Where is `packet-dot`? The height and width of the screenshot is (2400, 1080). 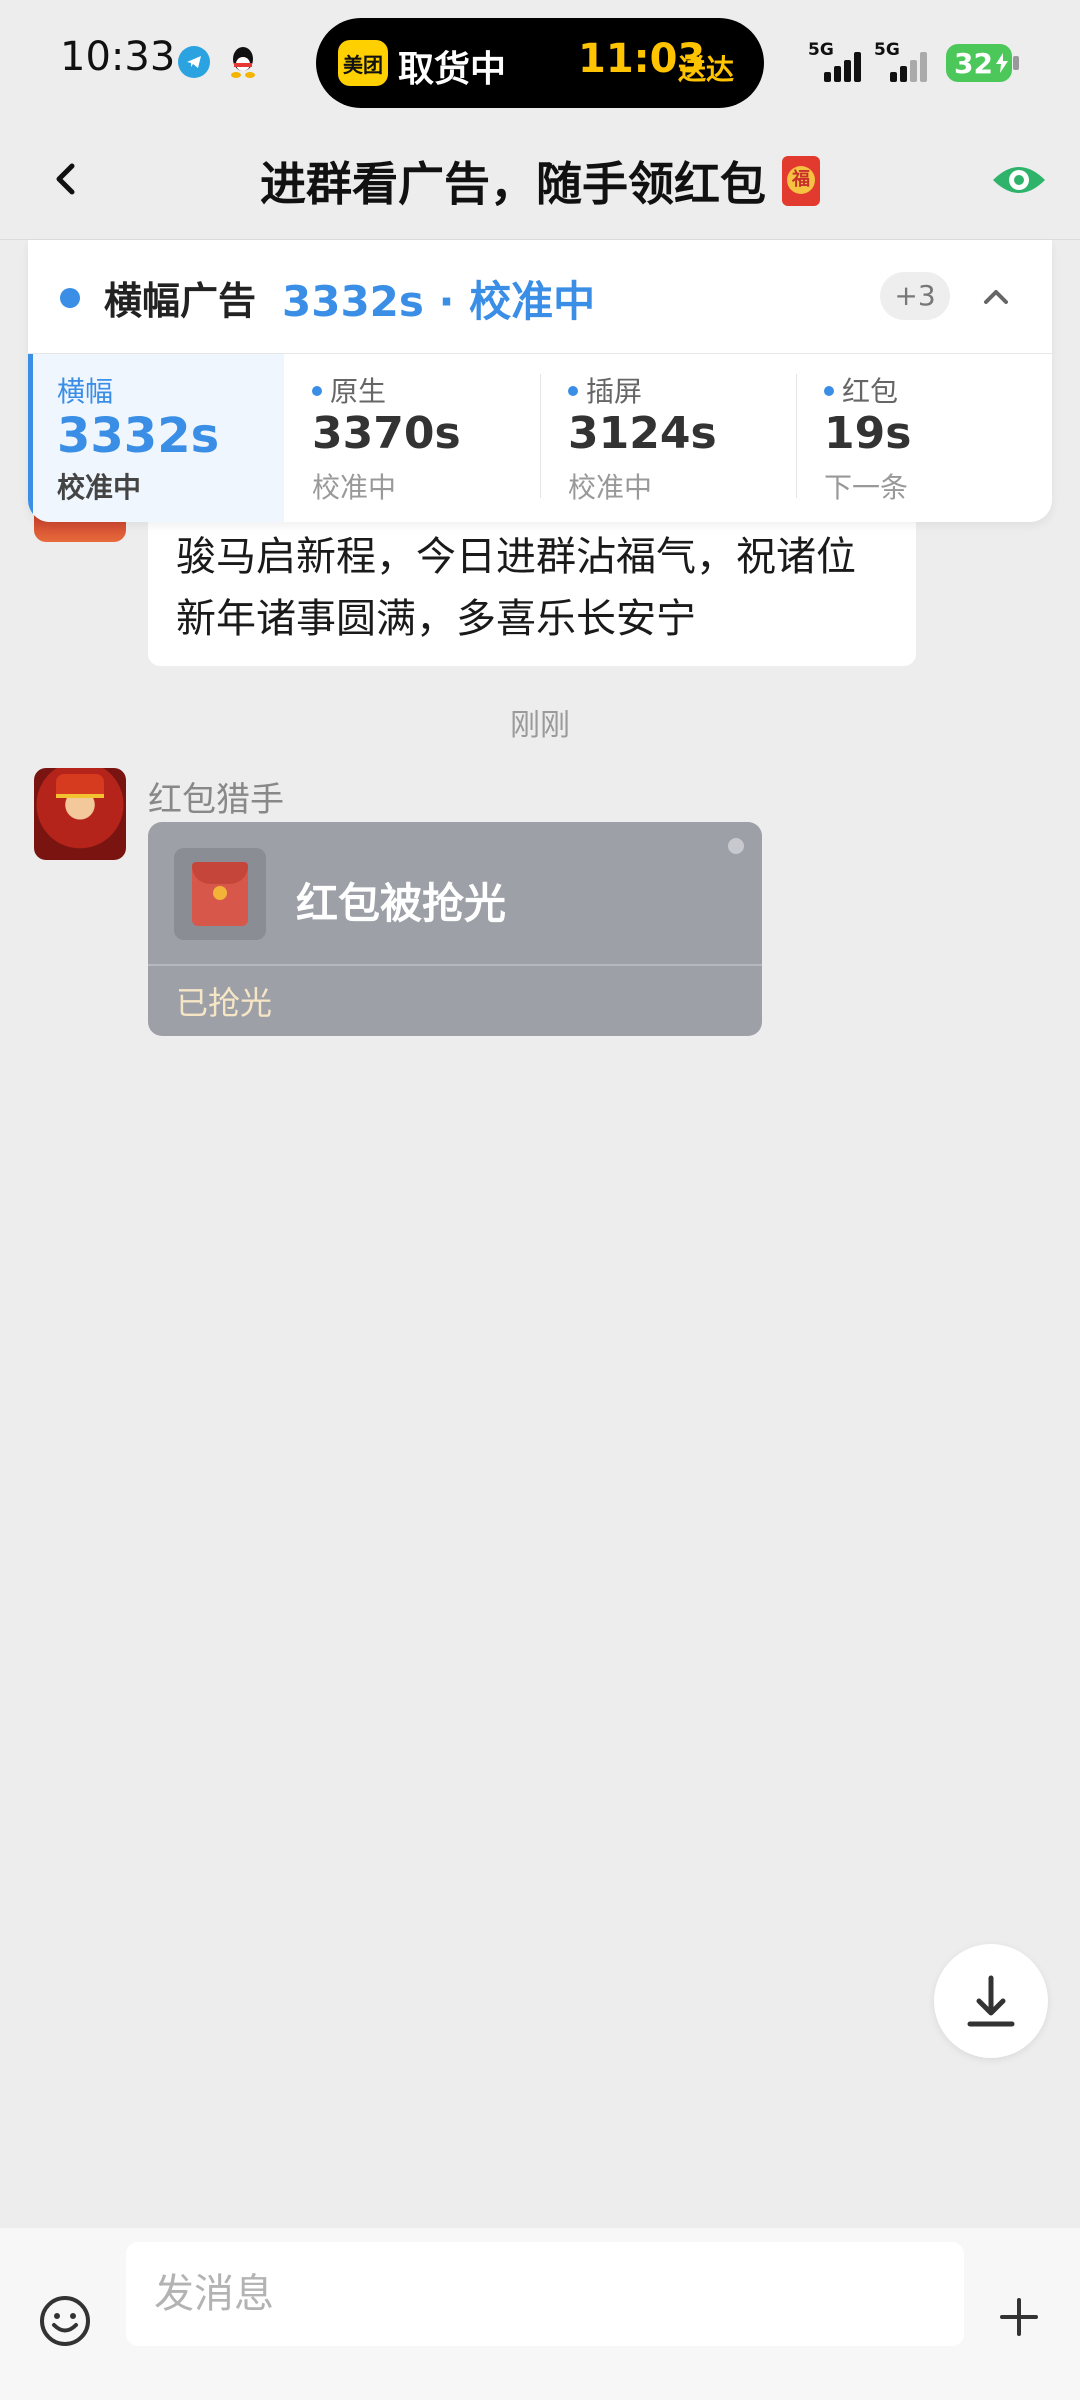
packet-dot is located at coordinates (736, 846).